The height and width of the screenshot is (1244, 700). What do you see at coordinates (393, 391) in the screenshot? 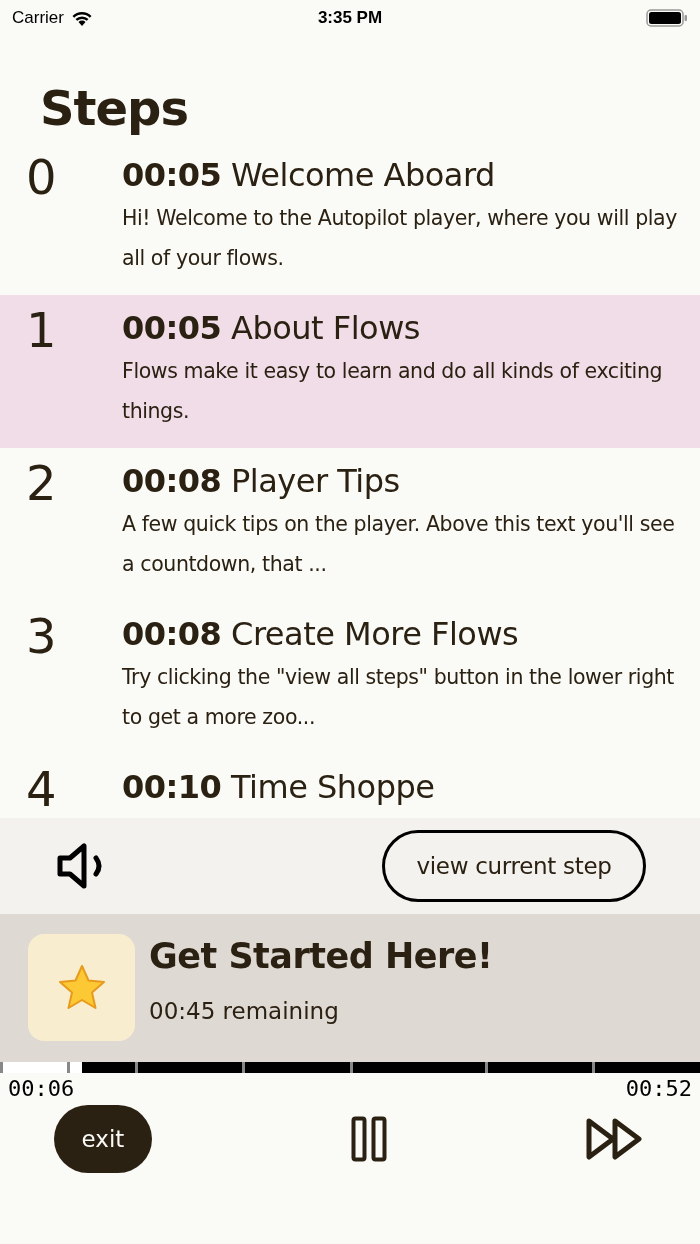
I see `step-description: Flows make it easy to learn and do all kinds of exciting things.` at bounding box center [393, 391].